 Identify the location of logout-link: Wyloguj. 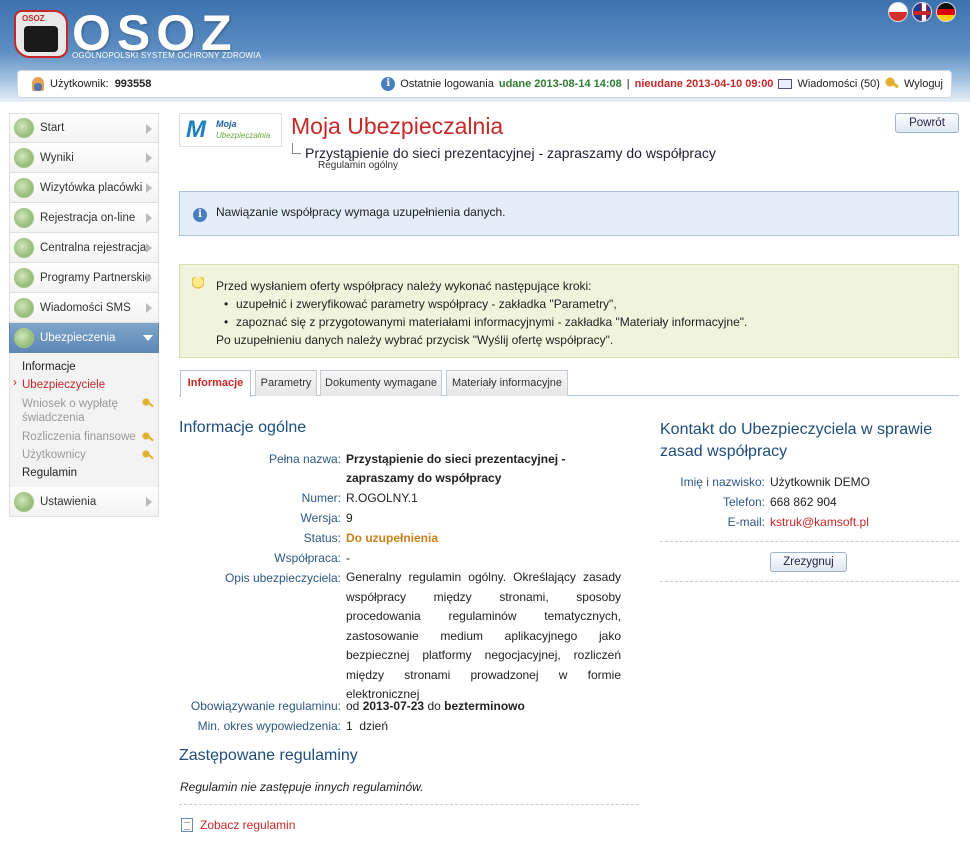
(923, 84).